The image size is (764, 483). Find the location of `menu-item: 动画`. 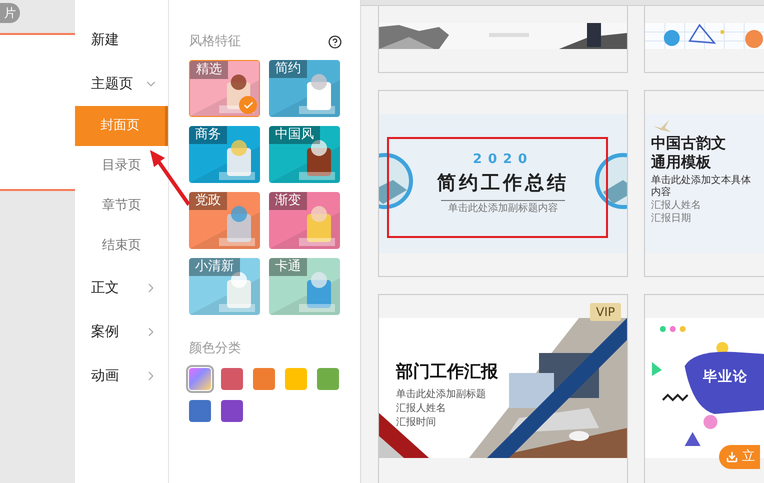

menu-item: 动画 is located at coordinates (121, 376).